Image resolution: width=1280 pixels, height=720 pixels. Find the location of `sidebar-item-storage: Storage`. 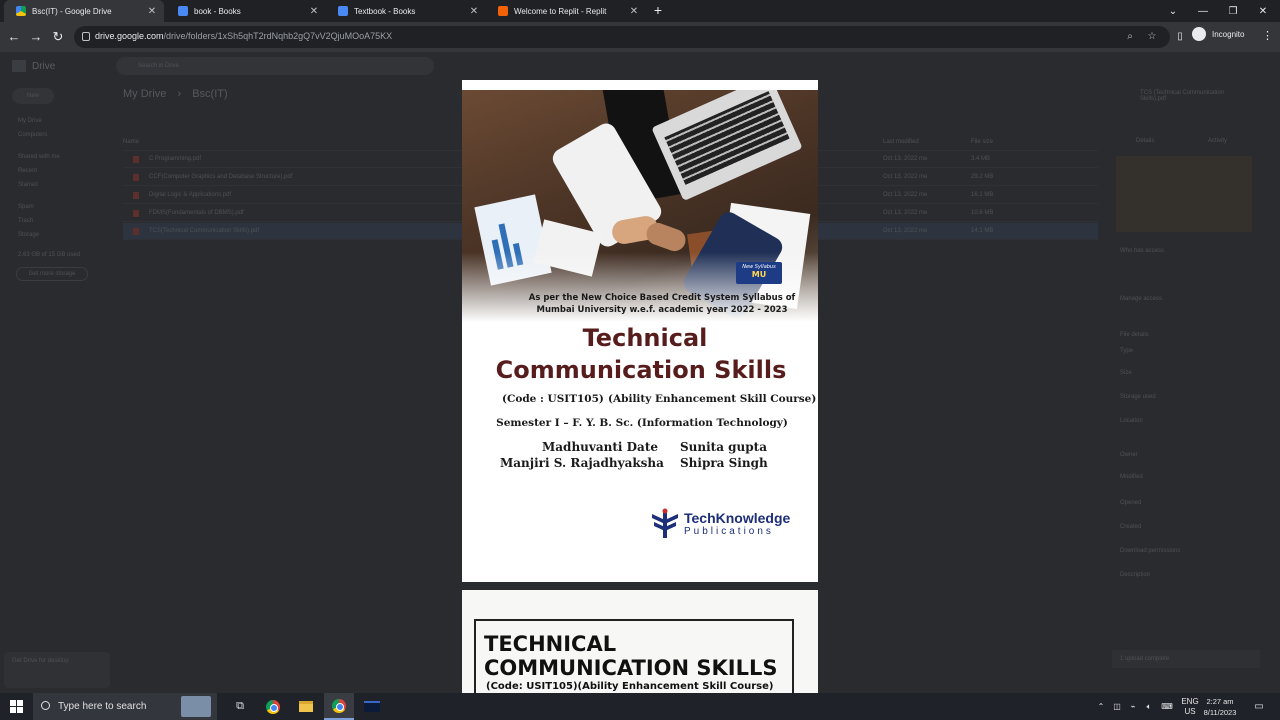

sidebar-item-storage: Storage is located at coordinates (28, 235).